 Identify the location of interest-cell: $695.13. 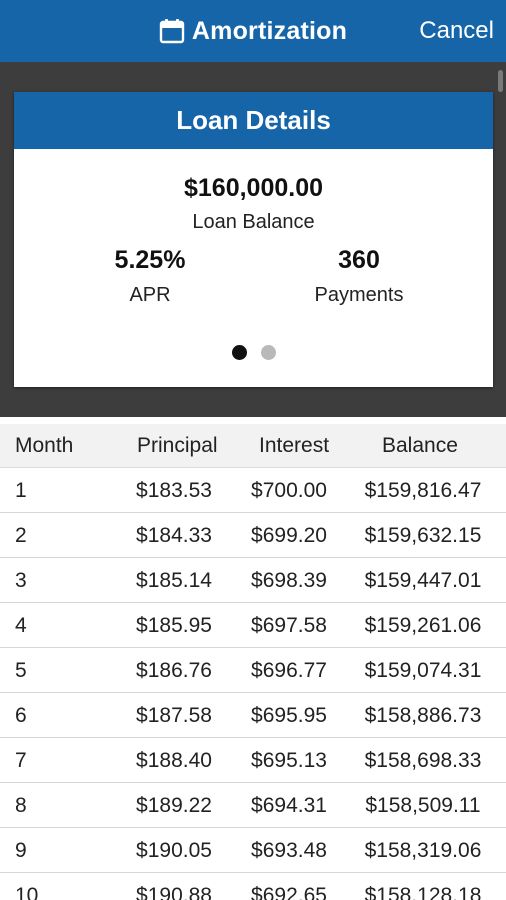
(289, 760).